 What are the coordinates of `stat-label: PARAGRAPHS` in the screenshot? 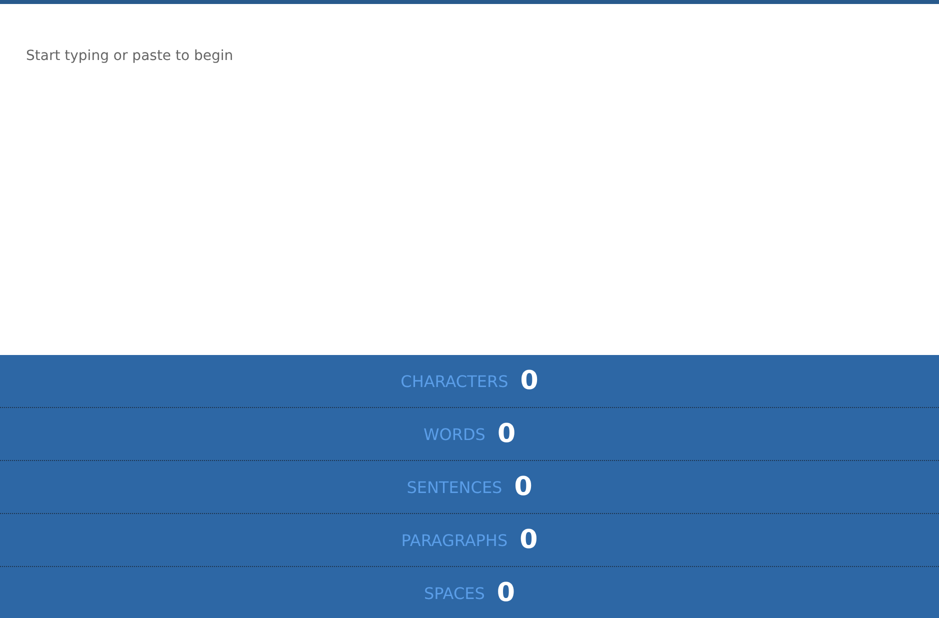 It's located at (454, 540).